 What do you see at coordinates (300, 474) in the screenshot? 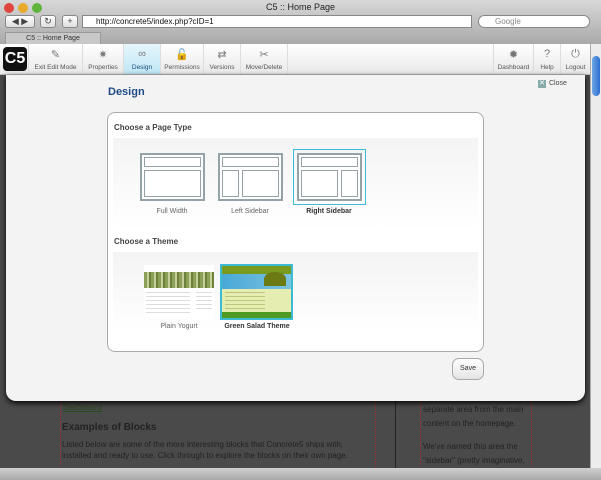
I see `status-bar` at bounding box center [300, 474].